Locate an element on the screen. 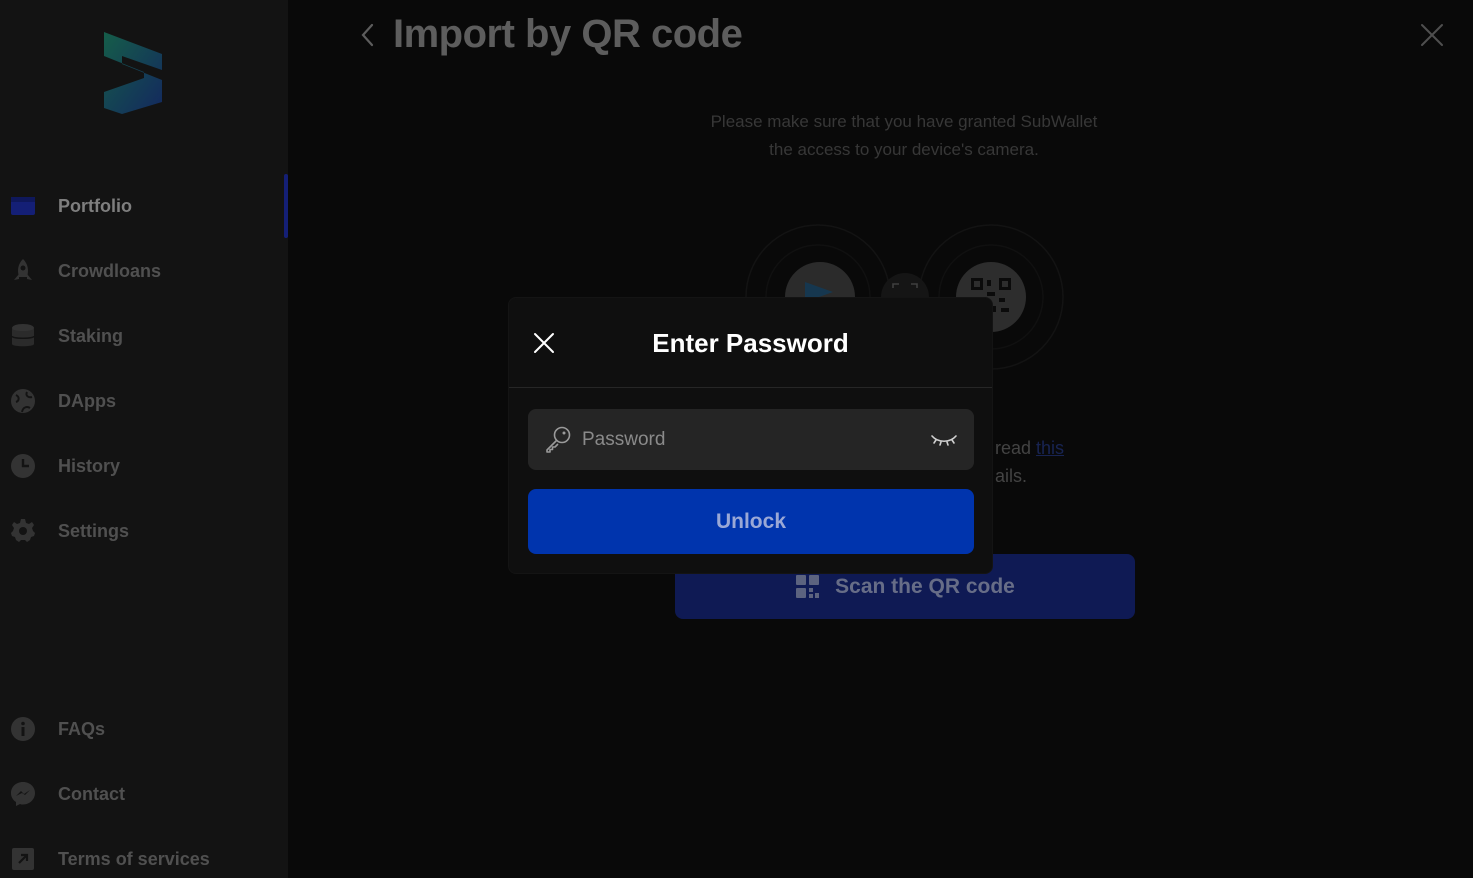 This screenshot has width=1473, height=878. password-field is located at coordinates (751, 439).